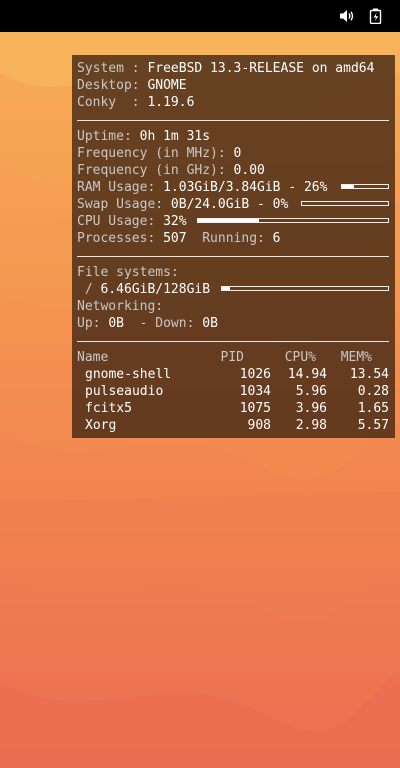 The height and width of the screenshot is (768, 400). I want to click on system-line: System : FreeBSD 13.3-RELEASE on amd64, so click(226, 68).